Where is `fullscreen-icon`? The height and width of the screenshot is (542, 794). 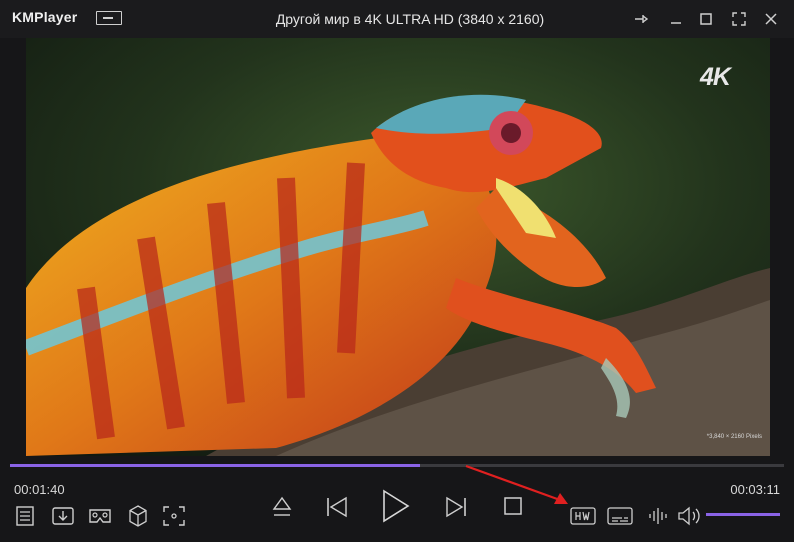 fullscreen-icon is located at coordinates (739, 19).